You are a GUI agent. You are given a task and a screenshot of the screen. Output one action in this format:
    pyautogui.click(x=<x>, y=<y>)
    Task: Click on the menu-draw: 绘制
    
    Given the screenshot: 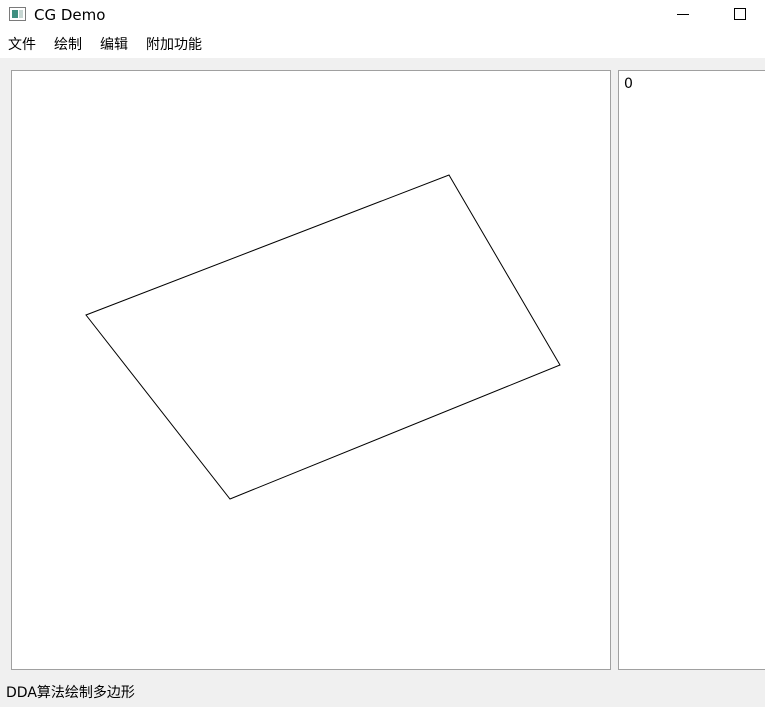 What is the action you would take?
    pyautogui.click(x=68, y=45)
    